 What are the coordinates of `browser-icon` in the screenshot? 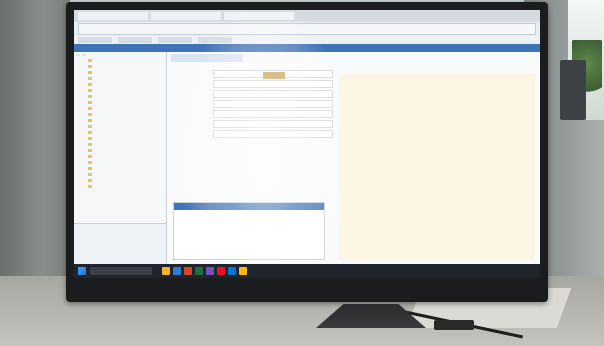 It's located at (177, 271).